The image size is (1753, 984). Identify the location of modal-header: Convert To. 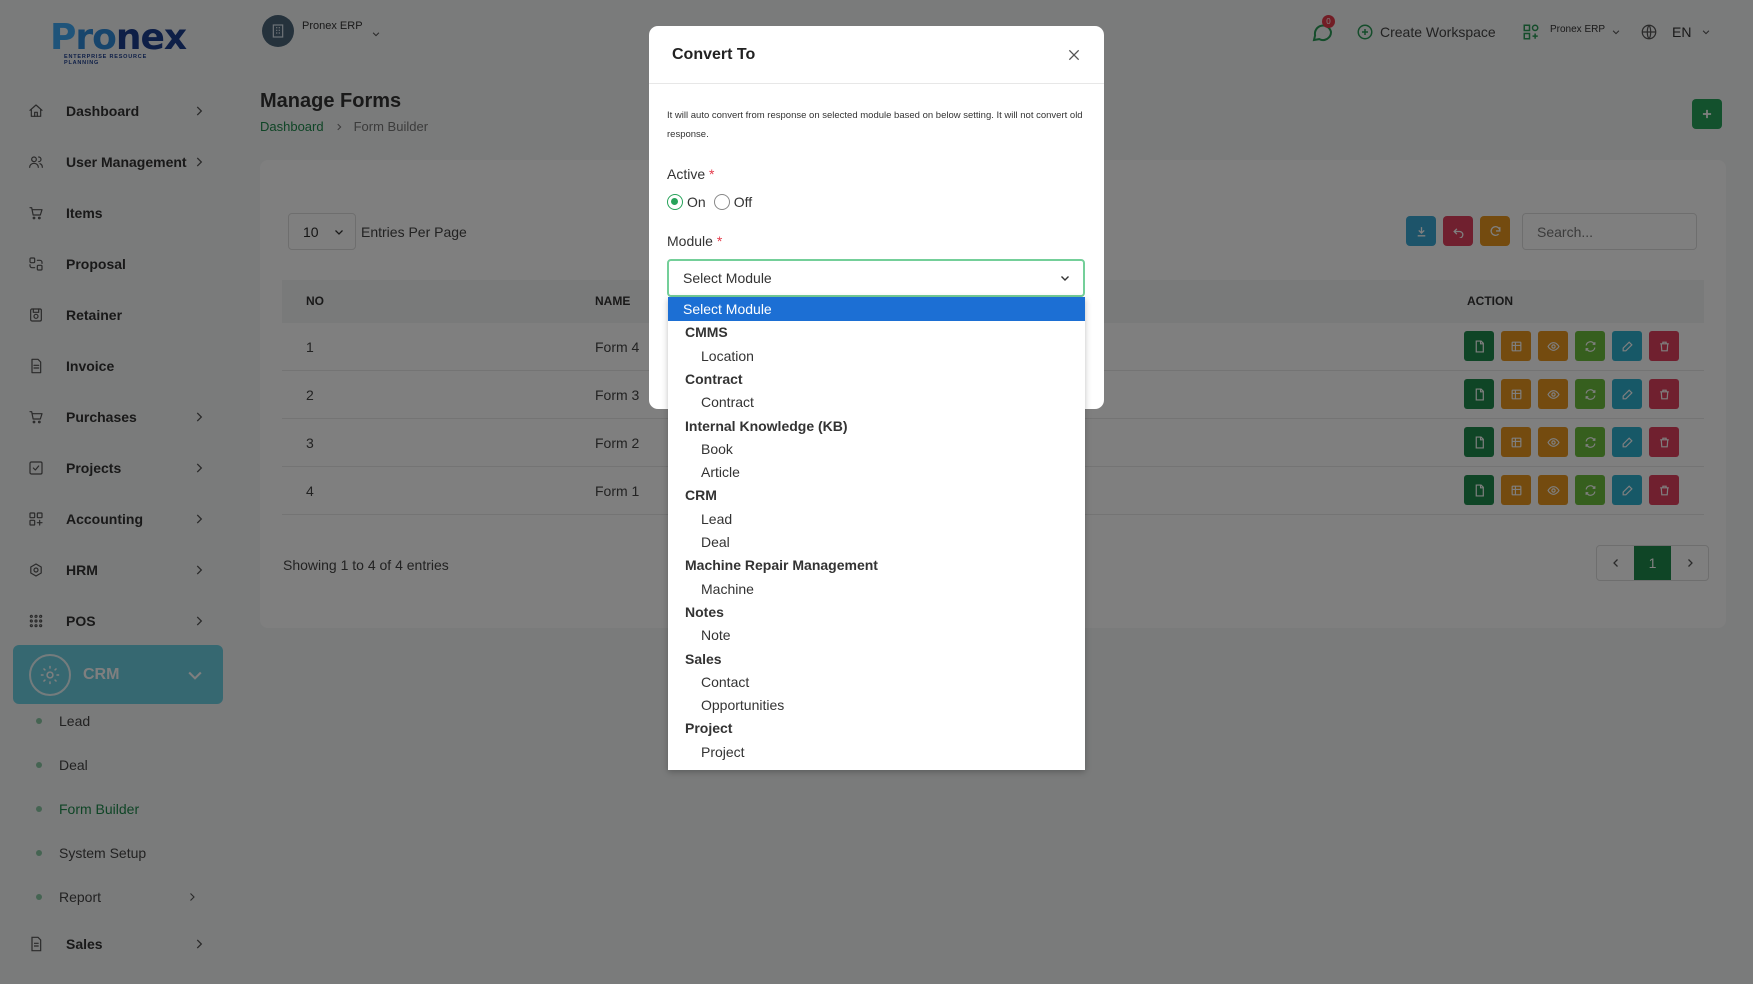
(876, 55).